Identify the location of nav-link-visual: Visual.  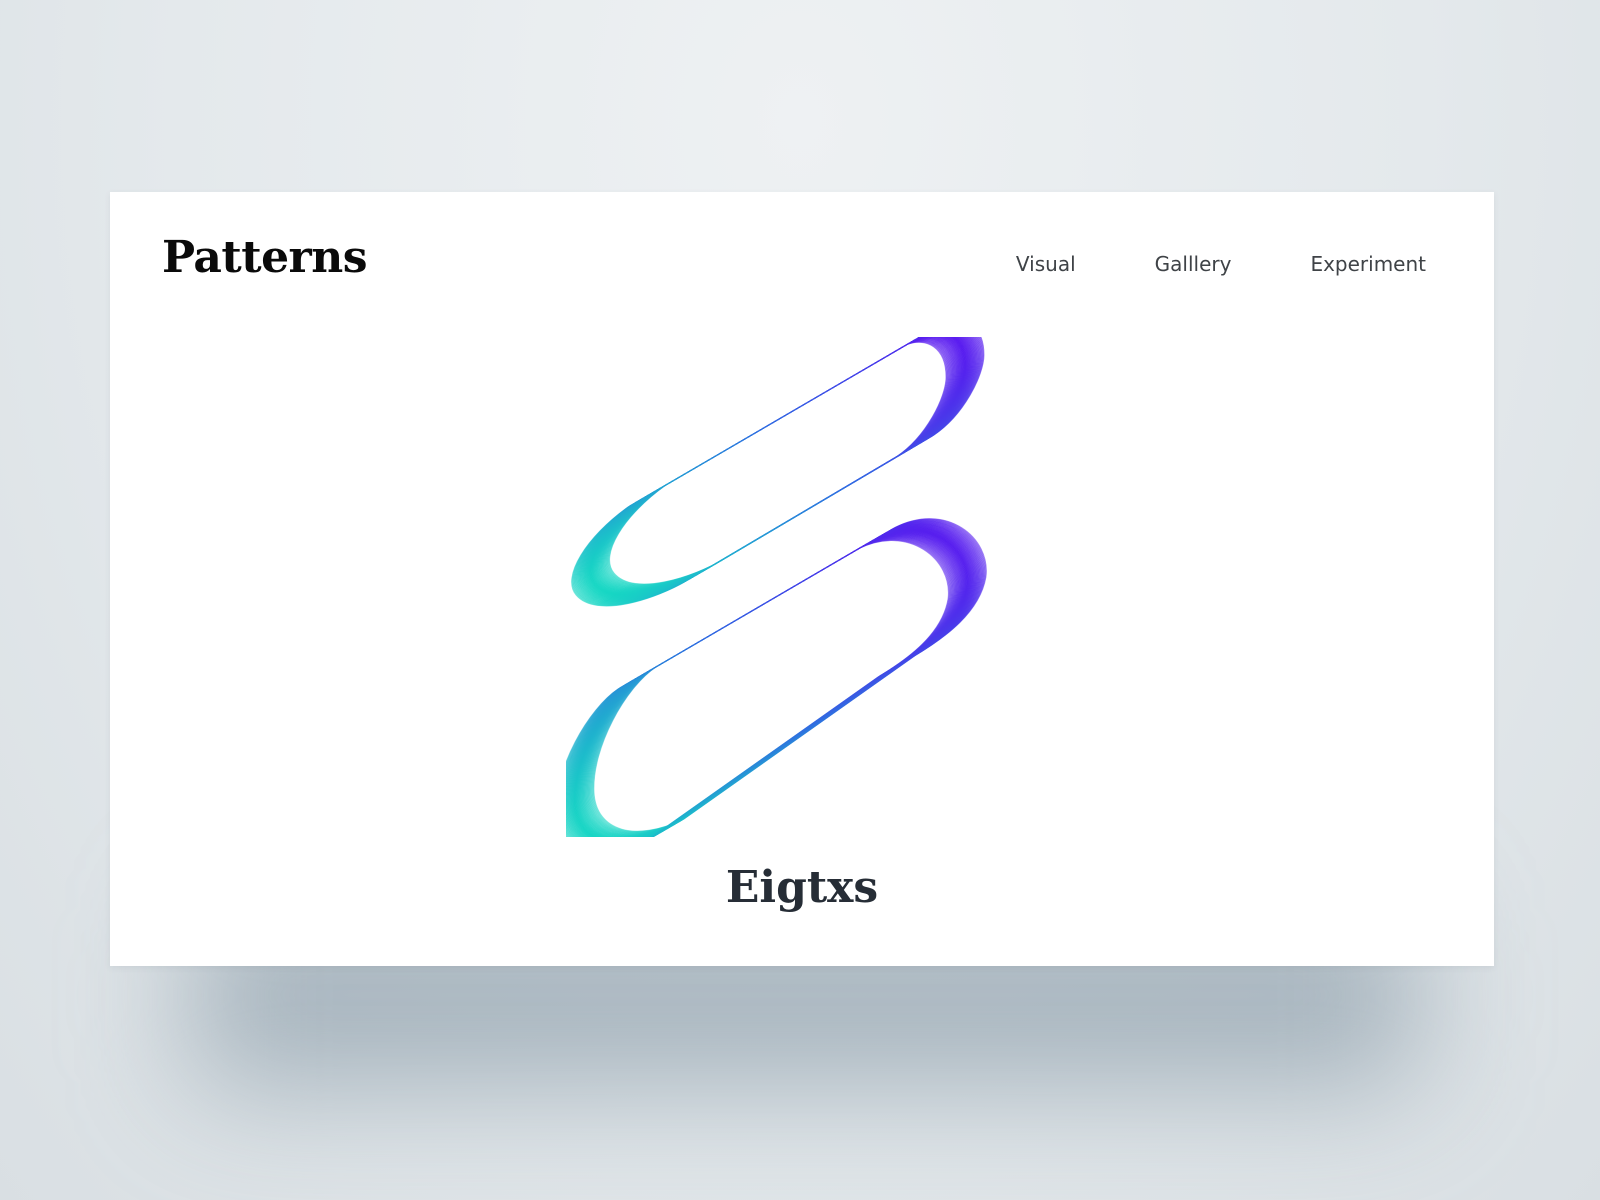
(1046, 264).